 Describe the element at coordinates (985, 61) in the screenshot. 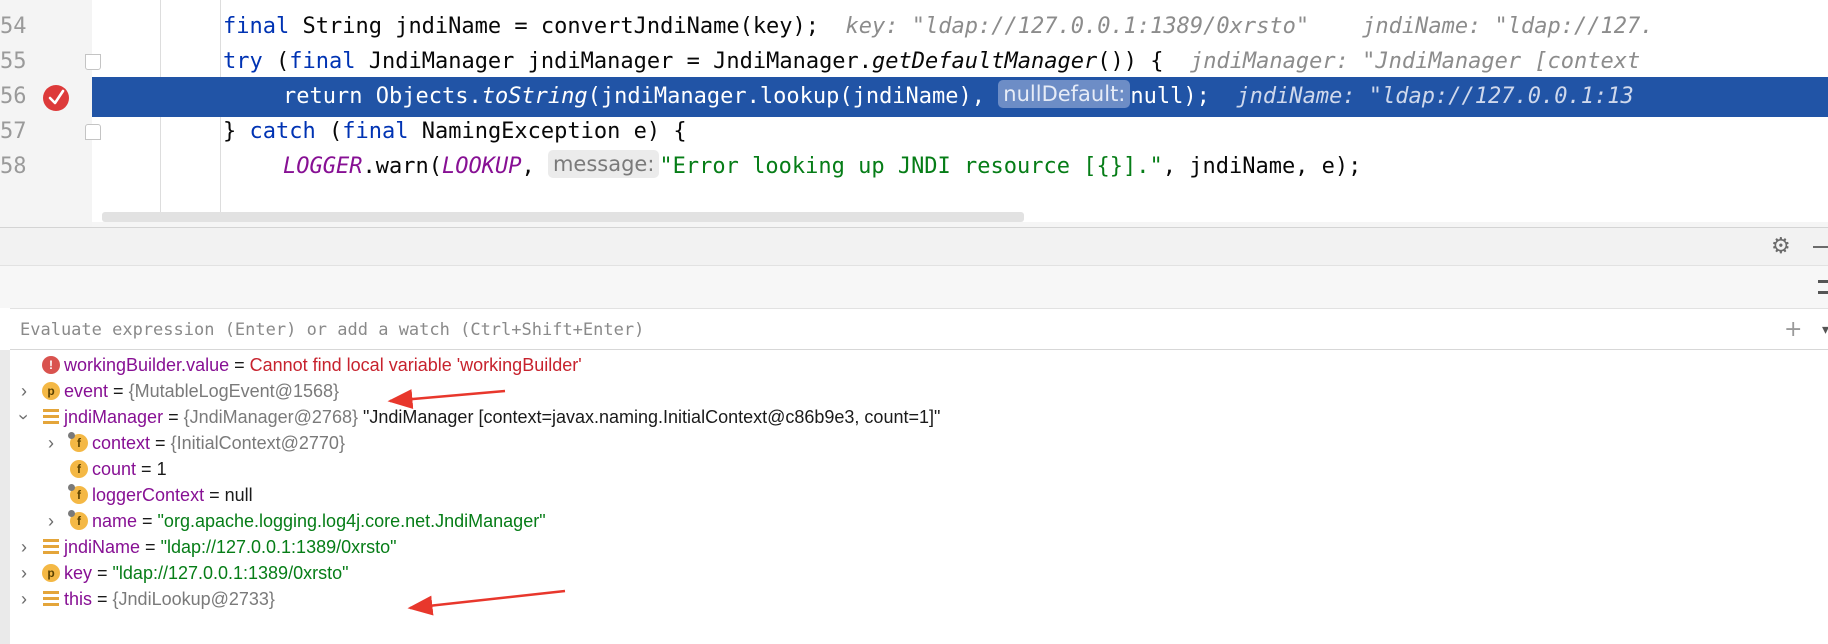

I see `method-name: getDefaultManager` at that location.